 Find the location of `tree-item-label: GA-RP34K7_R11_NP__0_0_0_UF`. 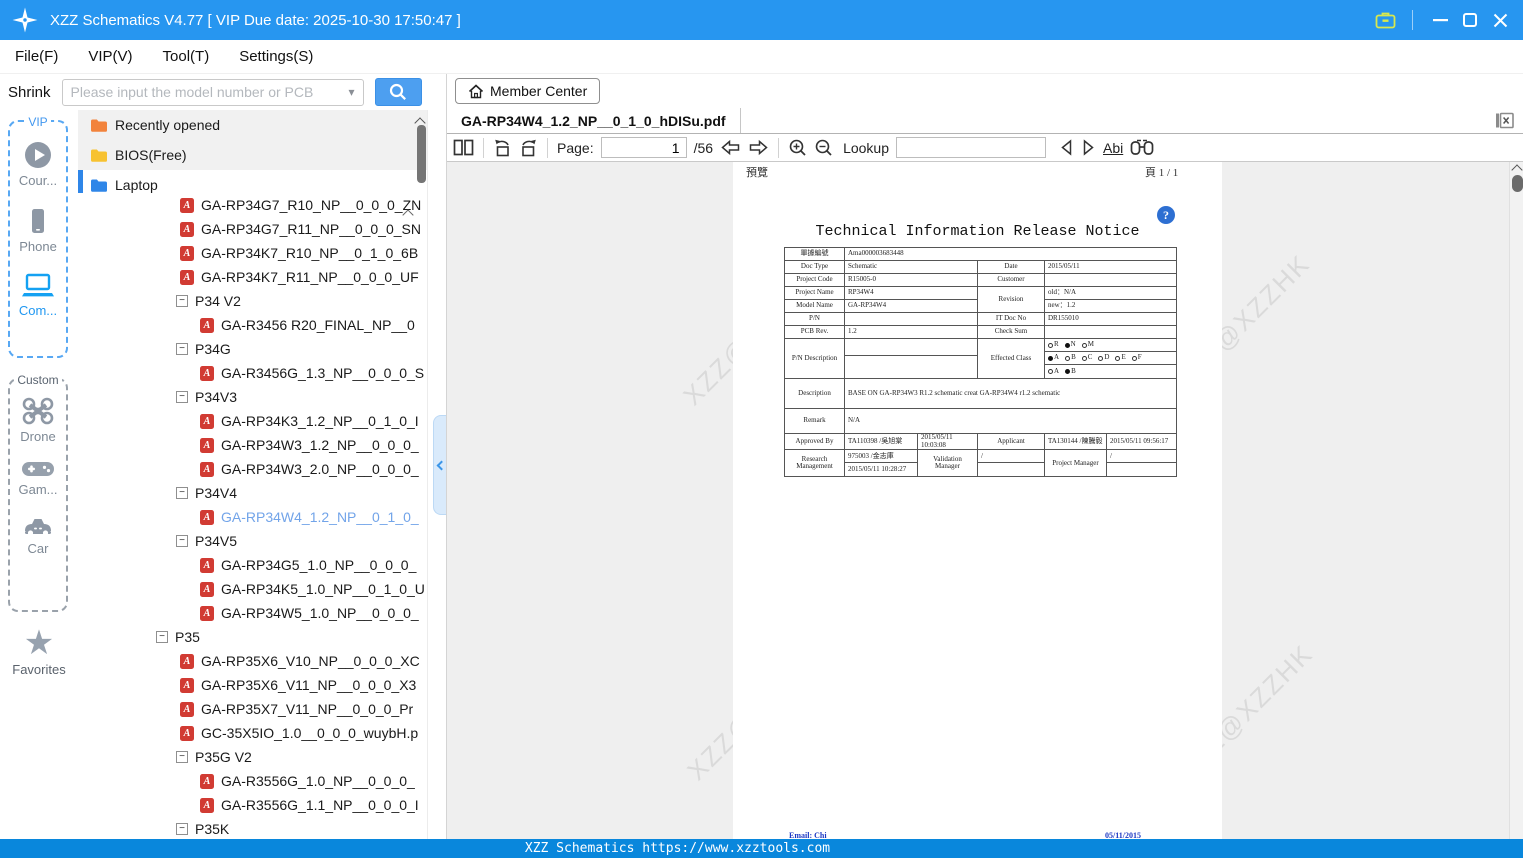

tree-item-label: GA-RP34K7_R11_NP__0_0_0_UF is located at coordinates (310, 277).